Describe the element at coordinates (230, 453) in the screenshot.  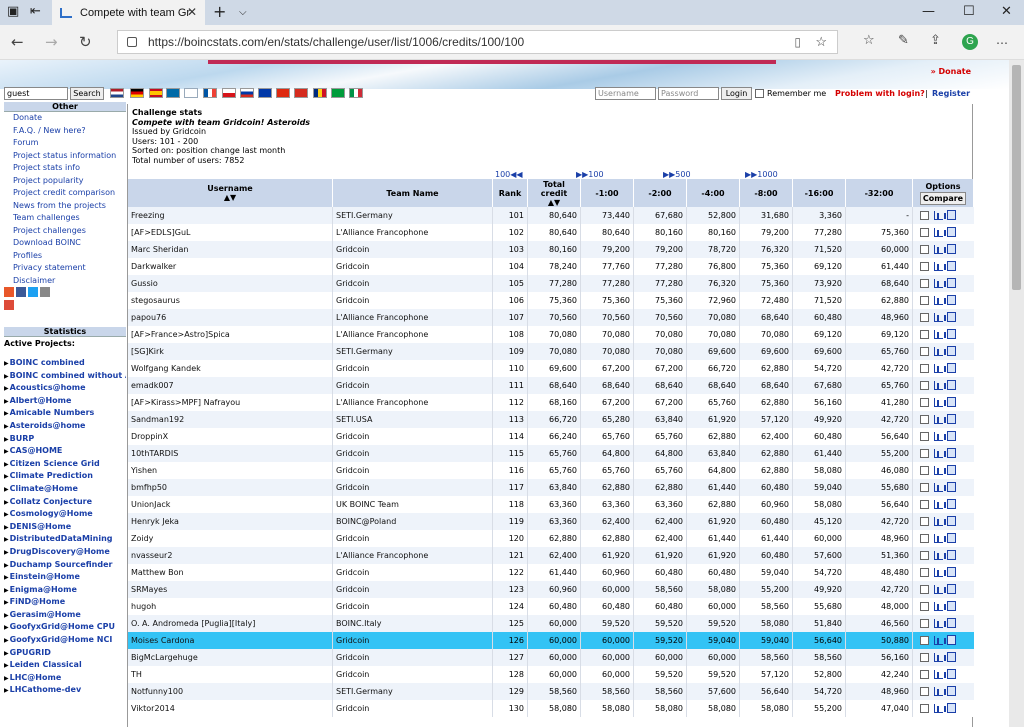
I see `username-cell: 10thTARDIS` at that location.